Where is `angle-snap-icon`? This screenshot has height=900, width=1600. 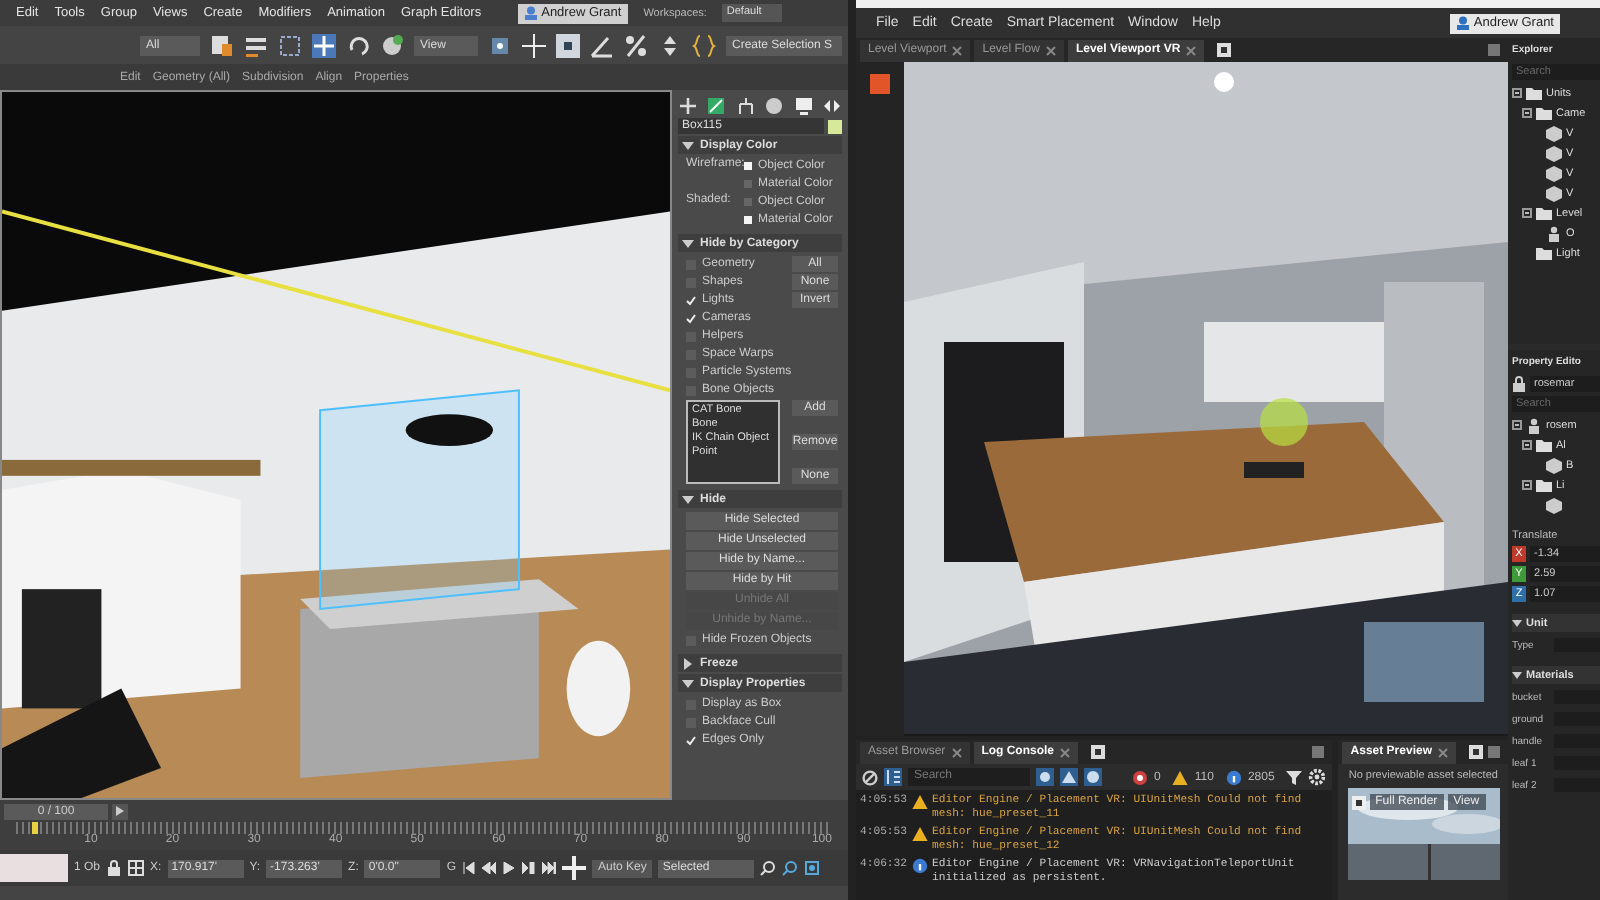
angle-snap-icon is located at coordinates (602, 45).